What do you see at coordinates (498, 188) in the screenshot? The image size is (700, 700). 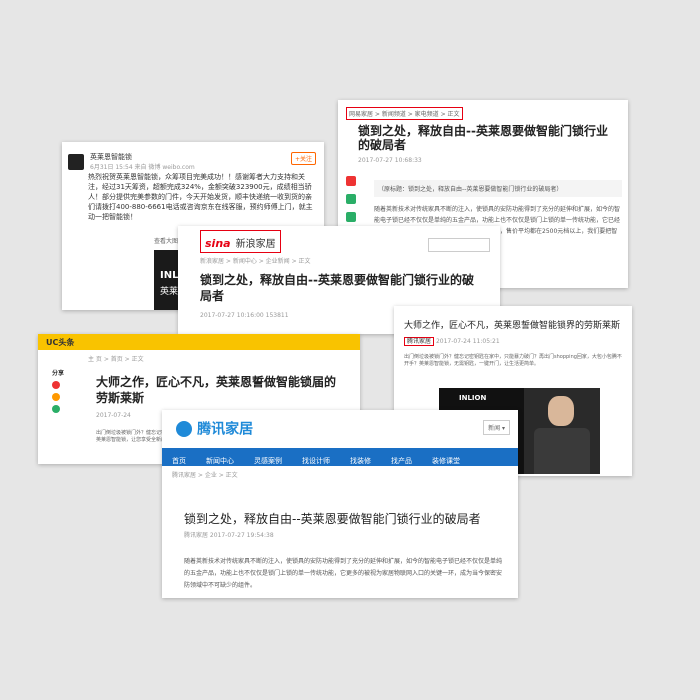 I see `original-title-quote: （原标题：锁到之处，释放自由--英莱恩要做智能门锁行业的破局者）` at bounding box center [498, 188].